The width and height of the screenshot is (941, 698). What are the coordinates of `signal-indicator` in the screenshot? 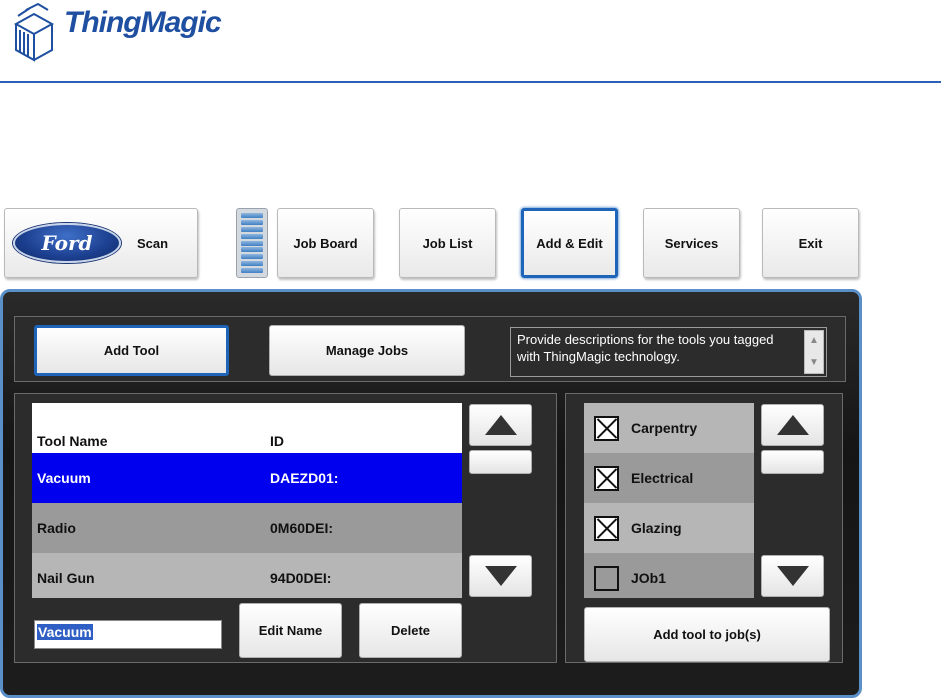 It's located at (252, 243).